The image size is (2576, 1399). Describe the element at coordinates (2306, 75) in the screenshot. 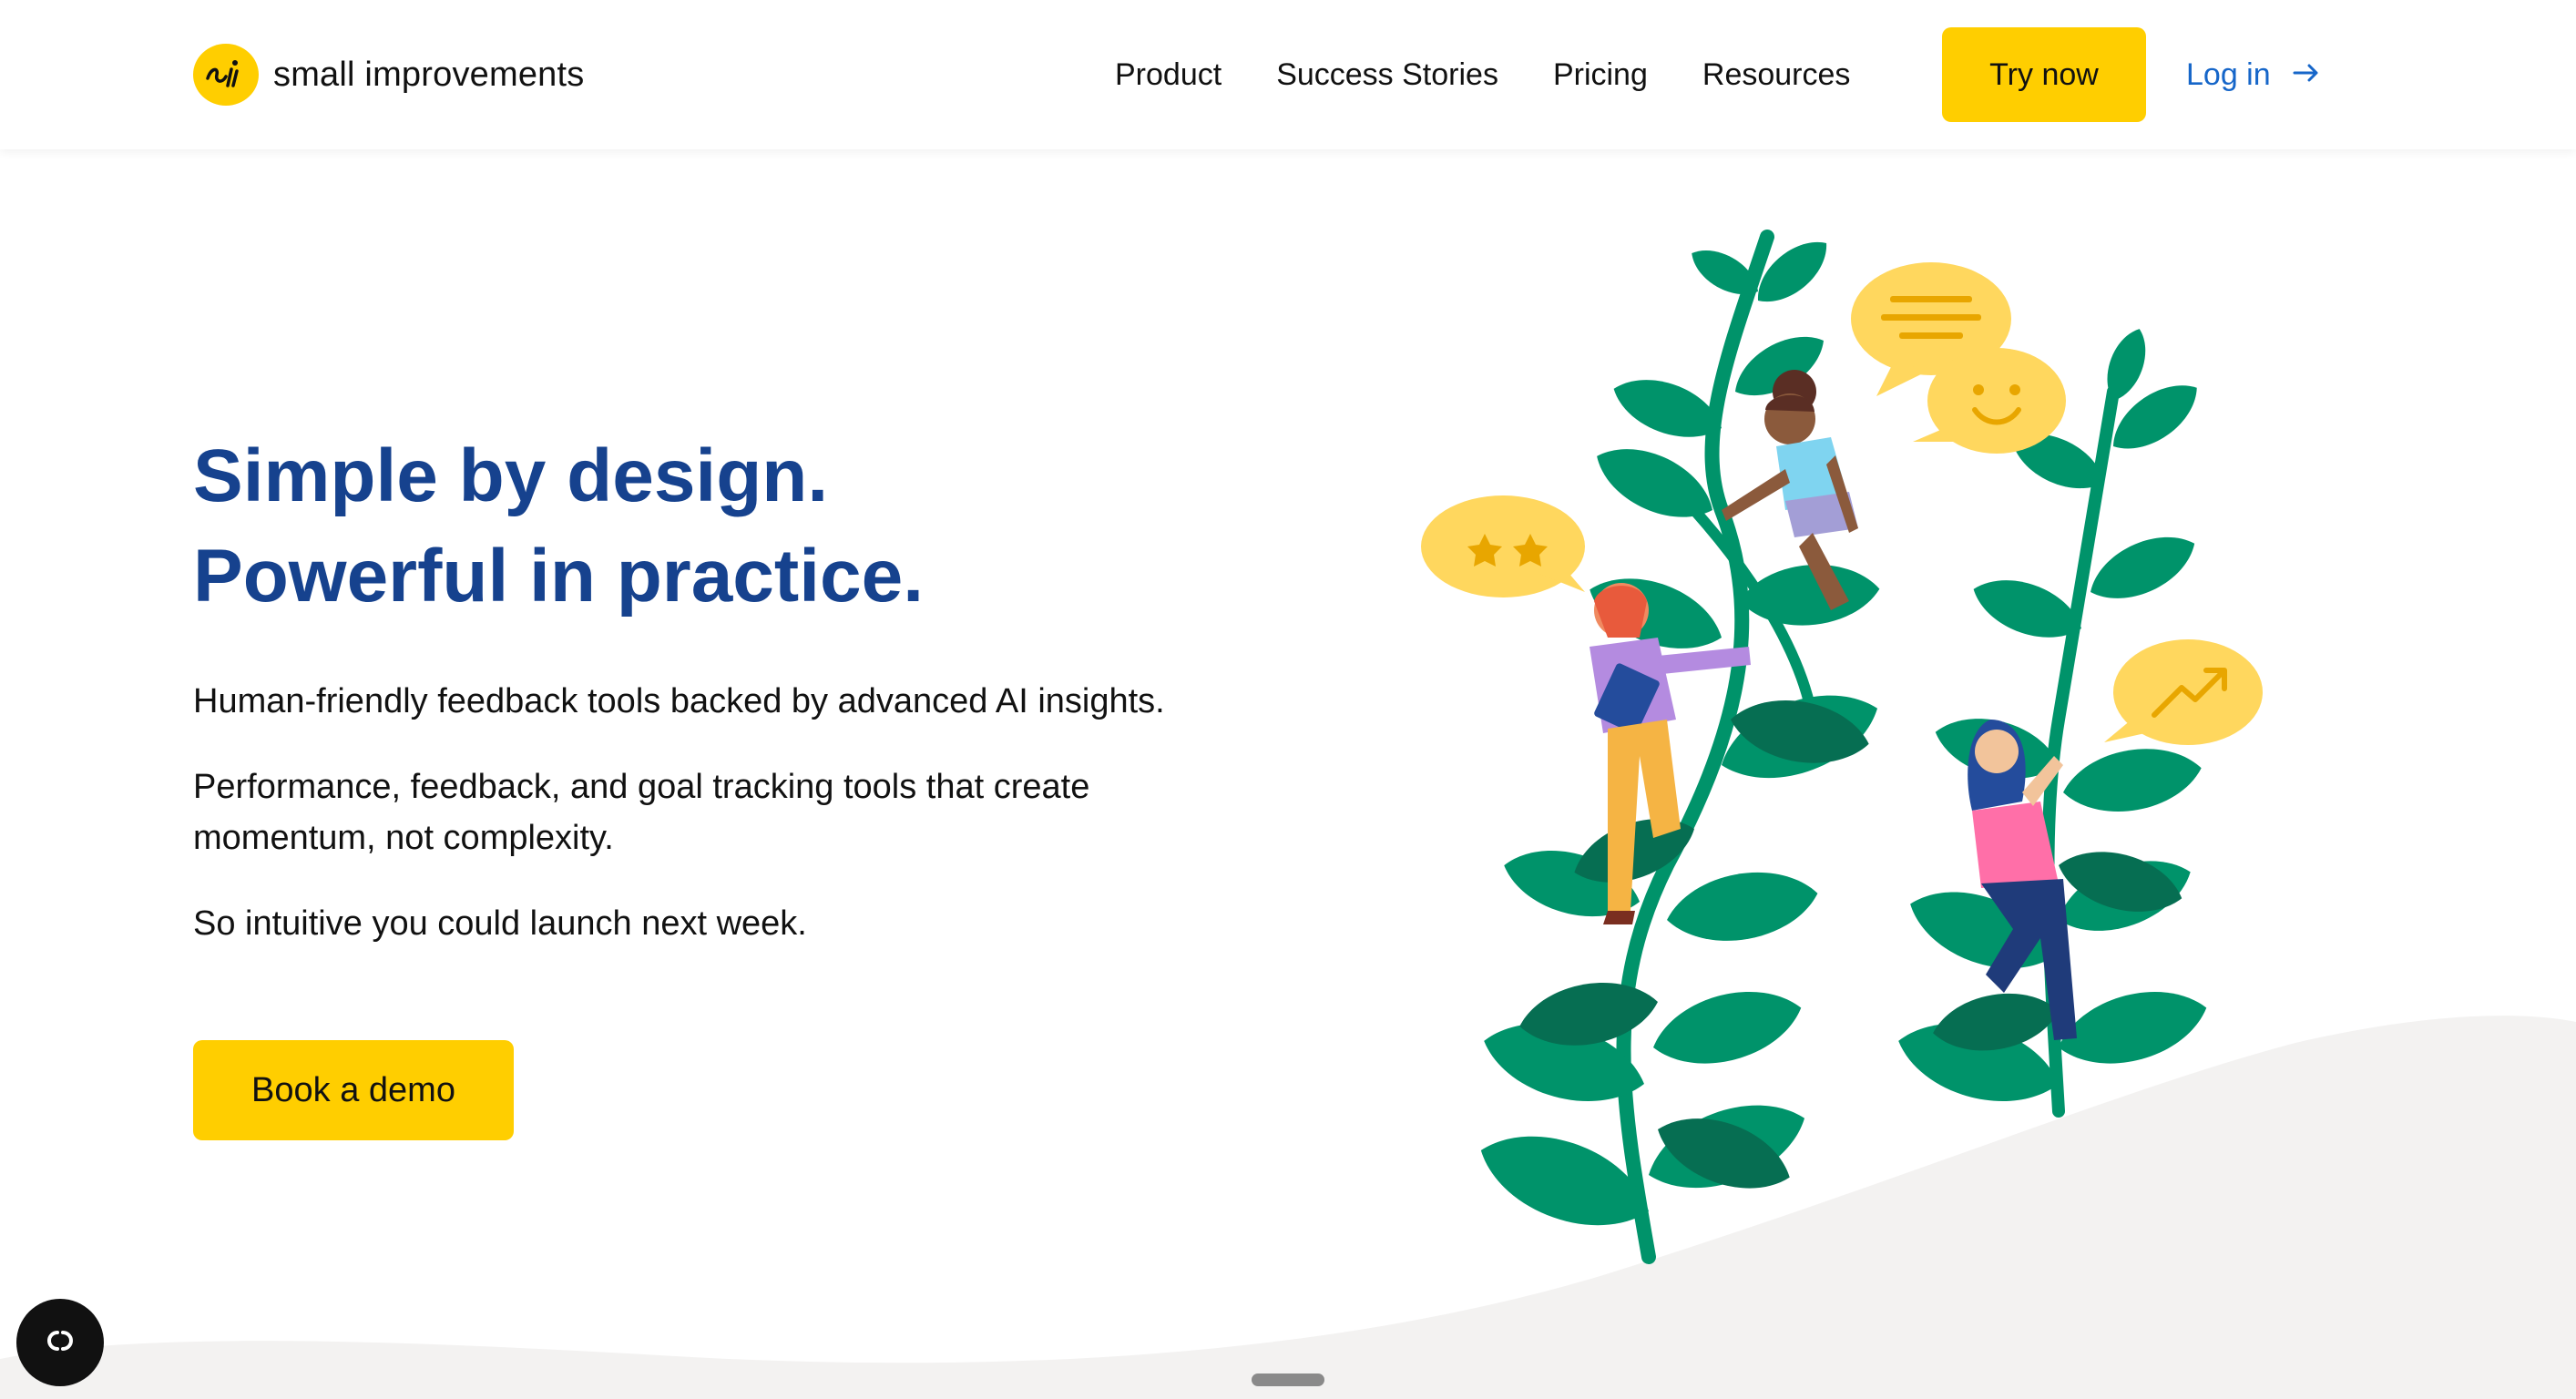

I see `arrow-right-icon` at that location.